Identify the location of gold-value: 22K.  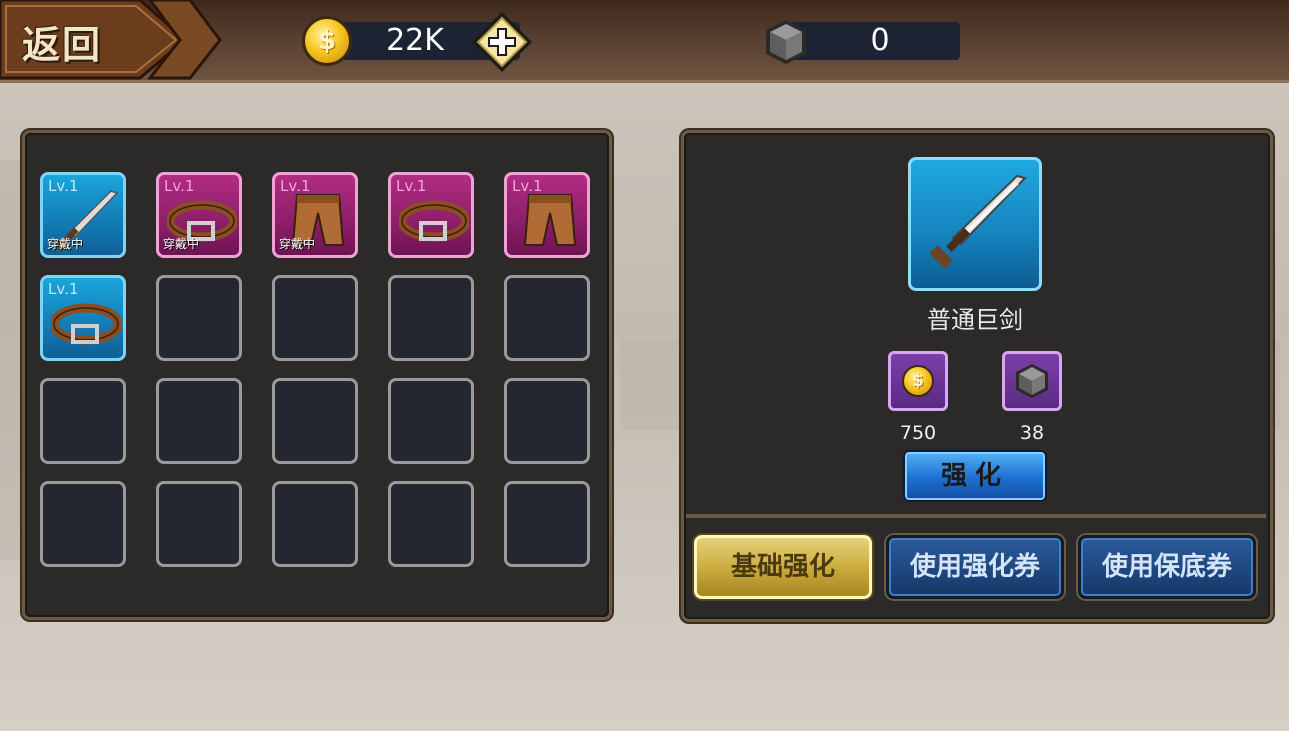
(415, 40).